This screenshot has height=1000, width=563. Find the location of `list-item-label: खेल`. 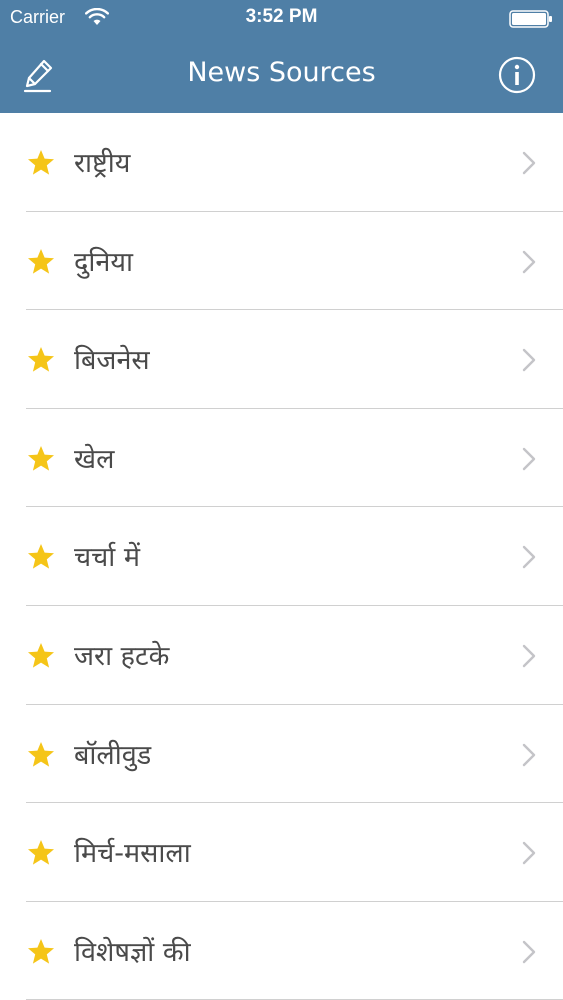

list-item-label: खेल is located at coordinates (94, 459).